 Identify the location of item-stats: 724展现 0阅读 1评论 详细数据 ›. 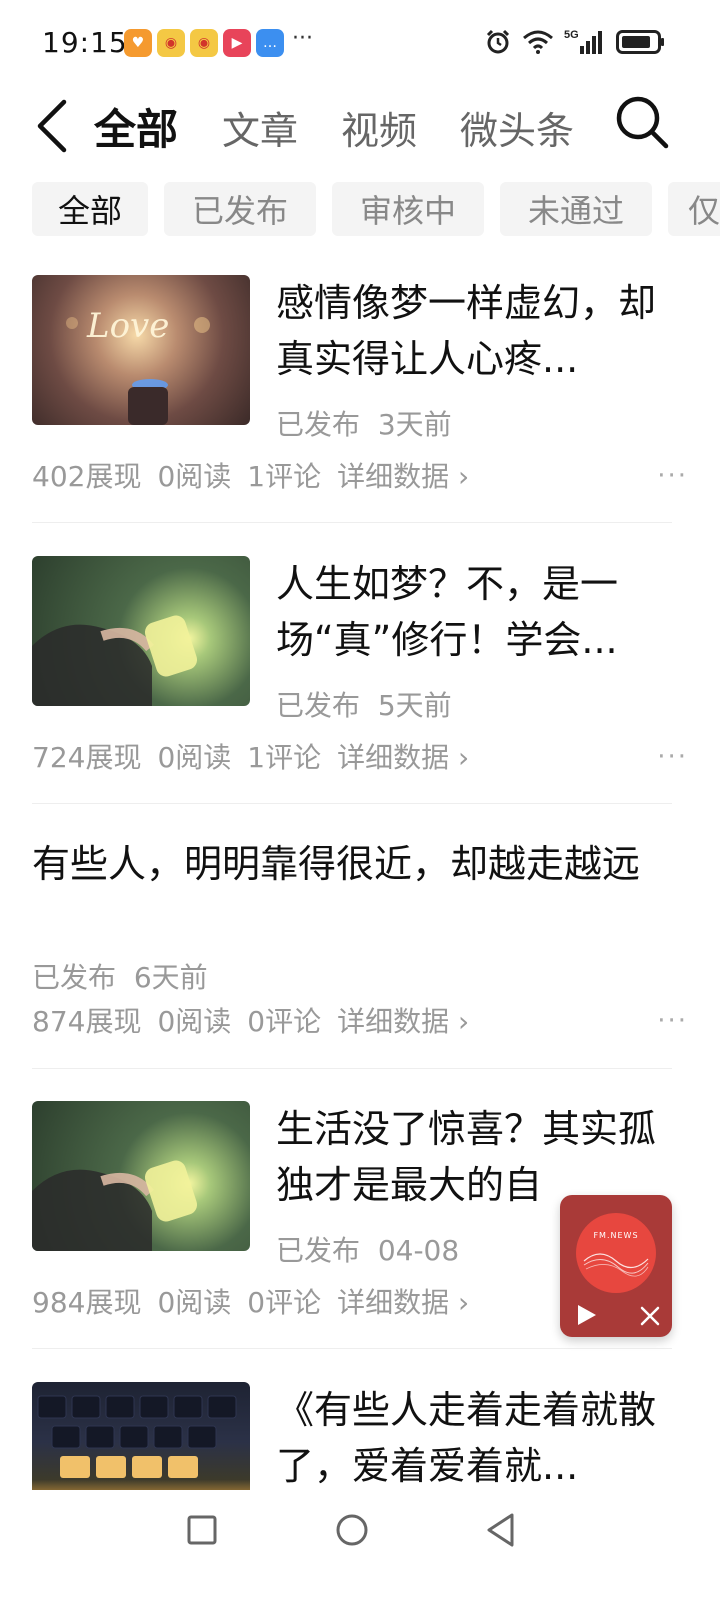
(250, 756).